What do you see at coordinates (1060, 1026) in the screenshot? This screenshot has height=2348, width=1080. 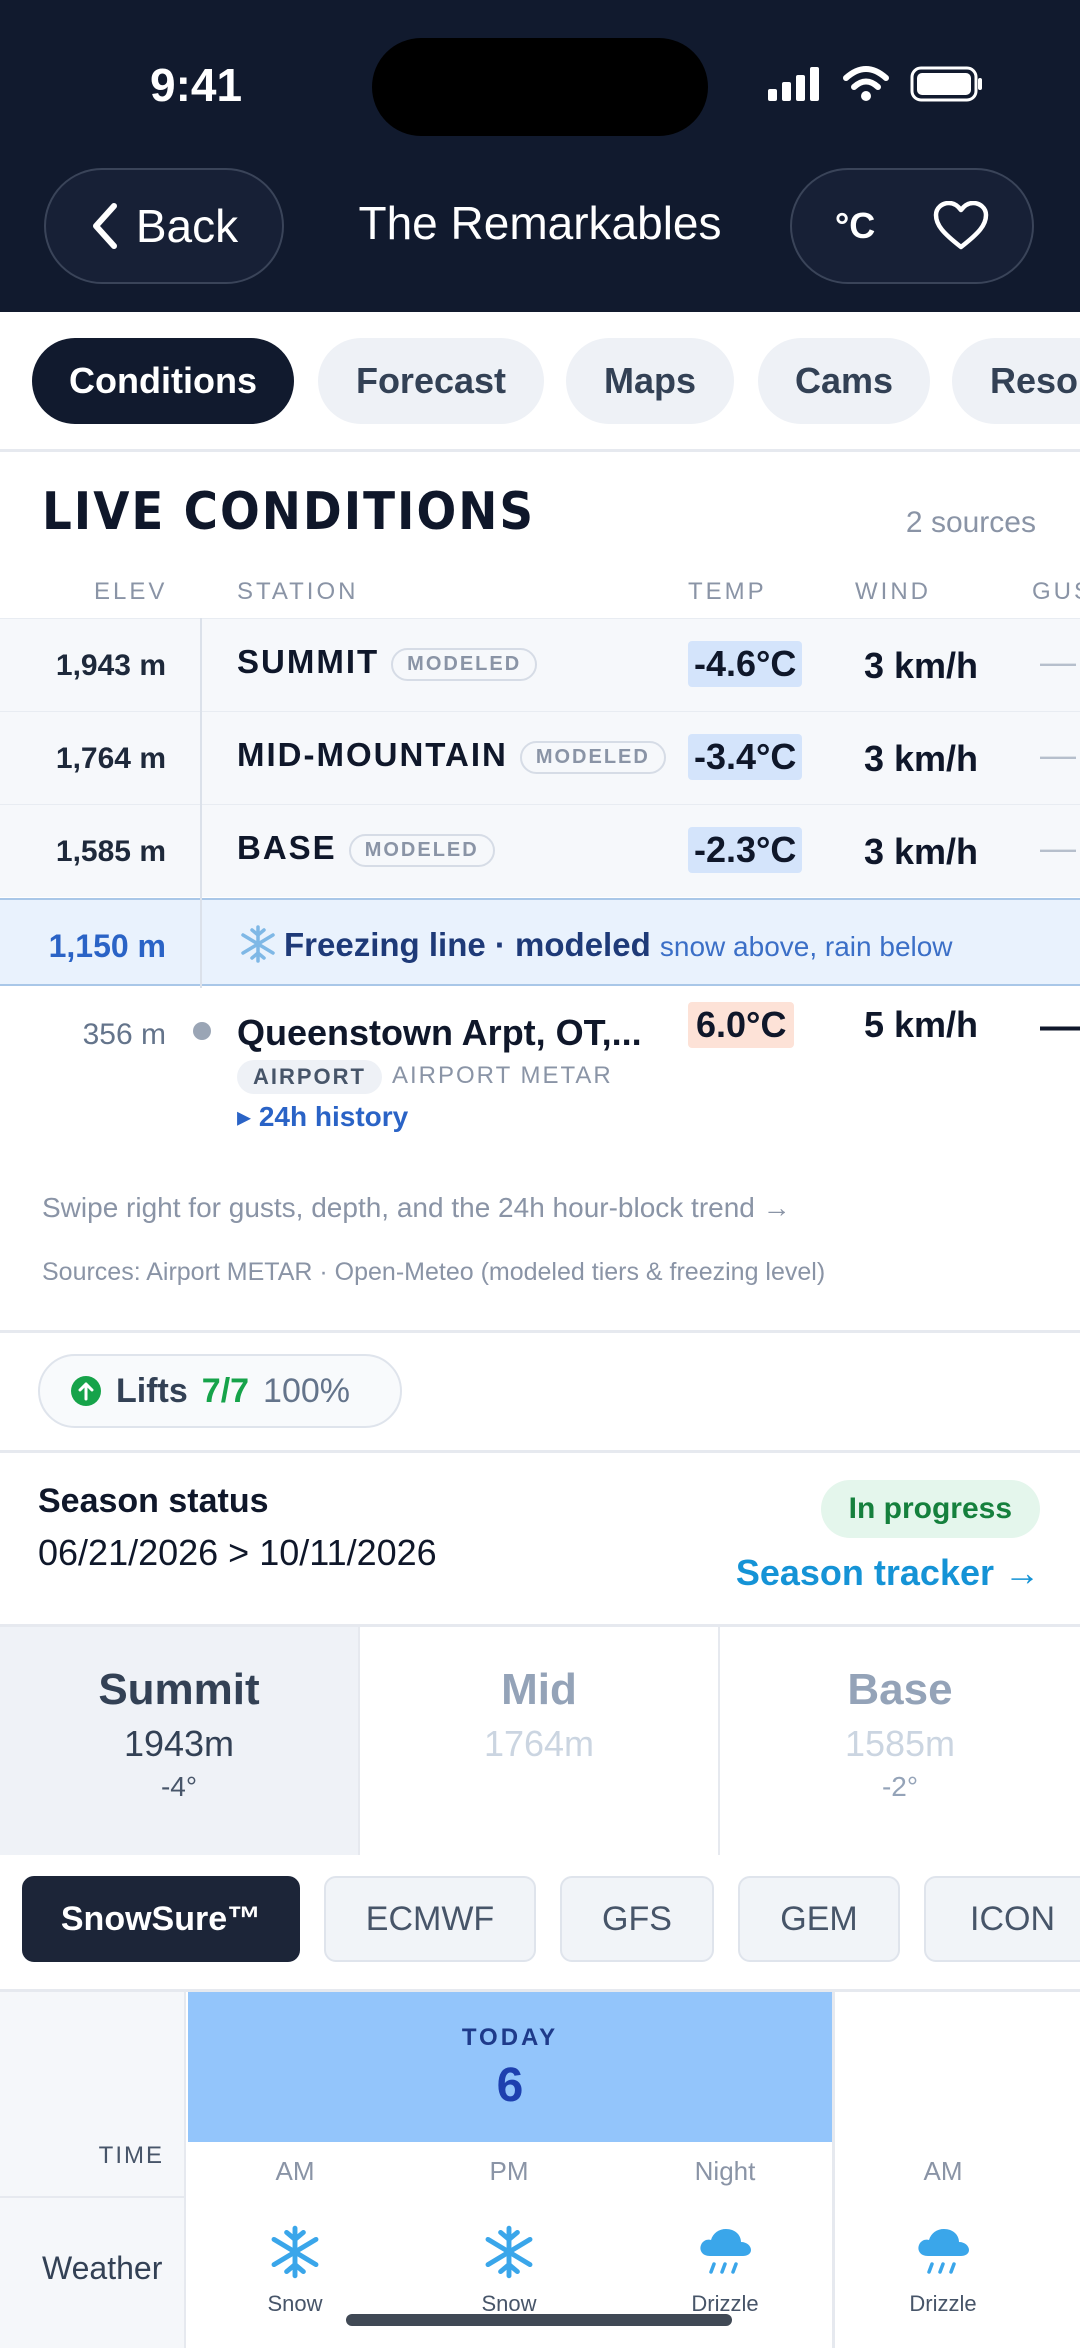 I see `airport-gust: —` at bounding box center [1060, 1026].